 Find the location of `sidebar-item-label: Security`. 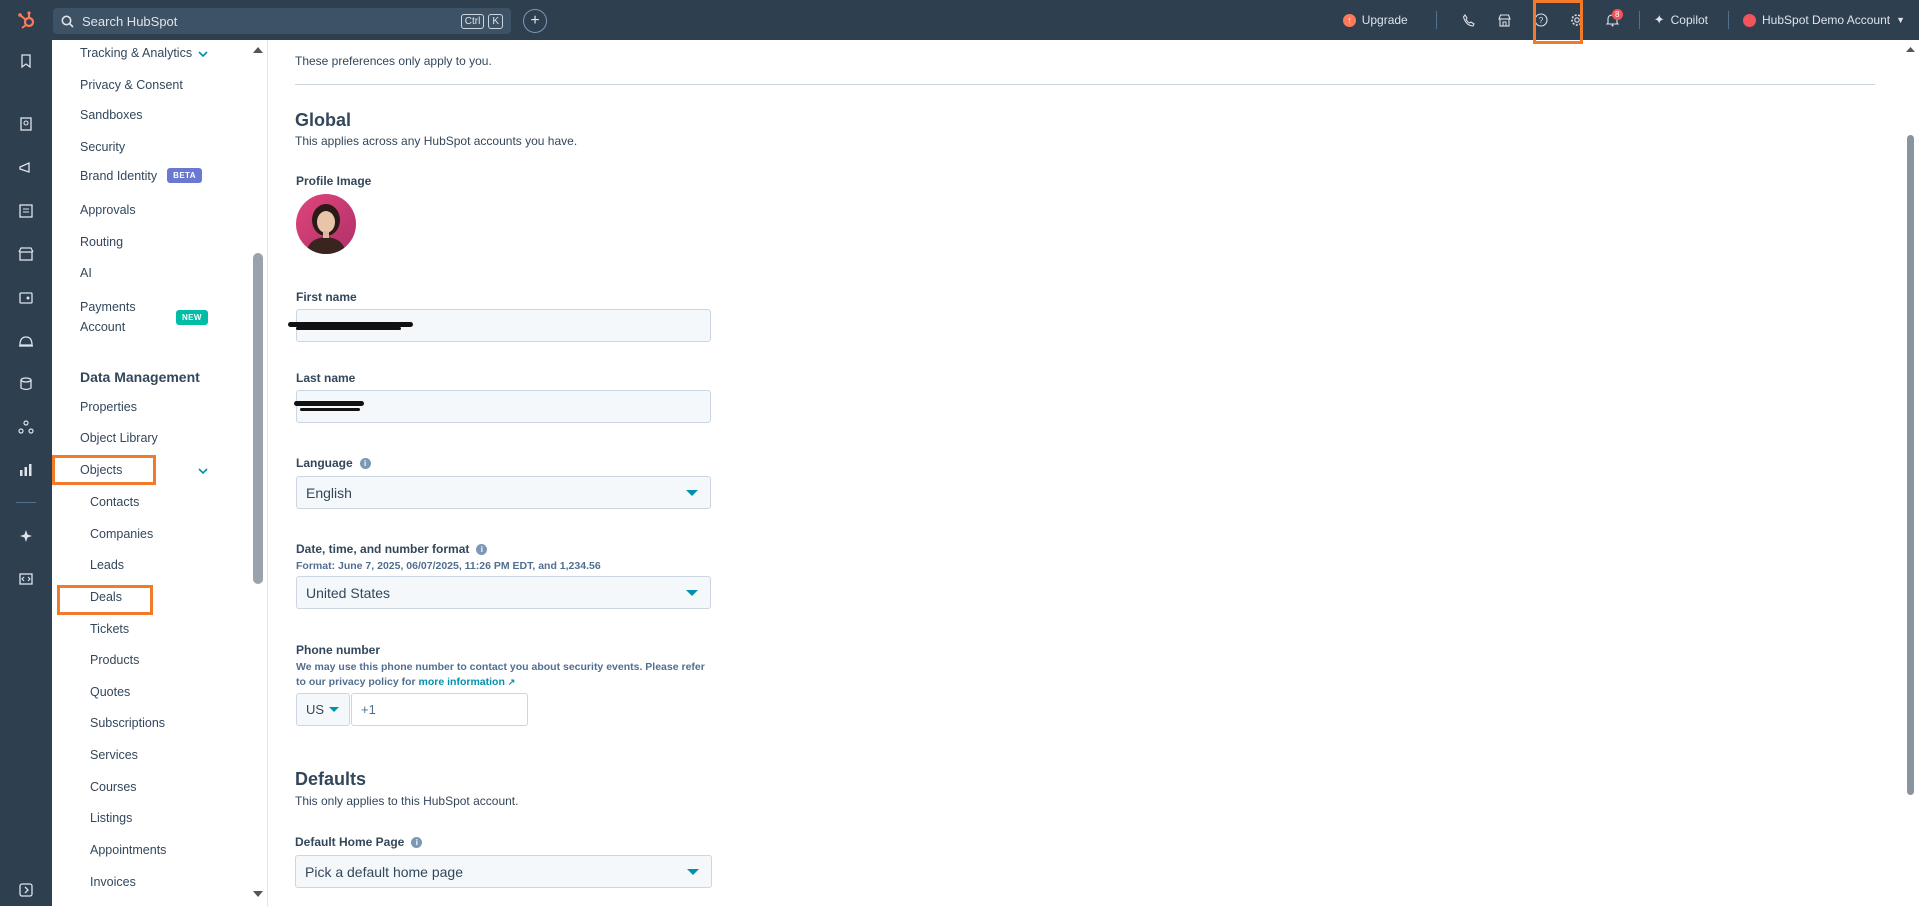

sidebar-item-label: Security is located at coordinates (103, 147).